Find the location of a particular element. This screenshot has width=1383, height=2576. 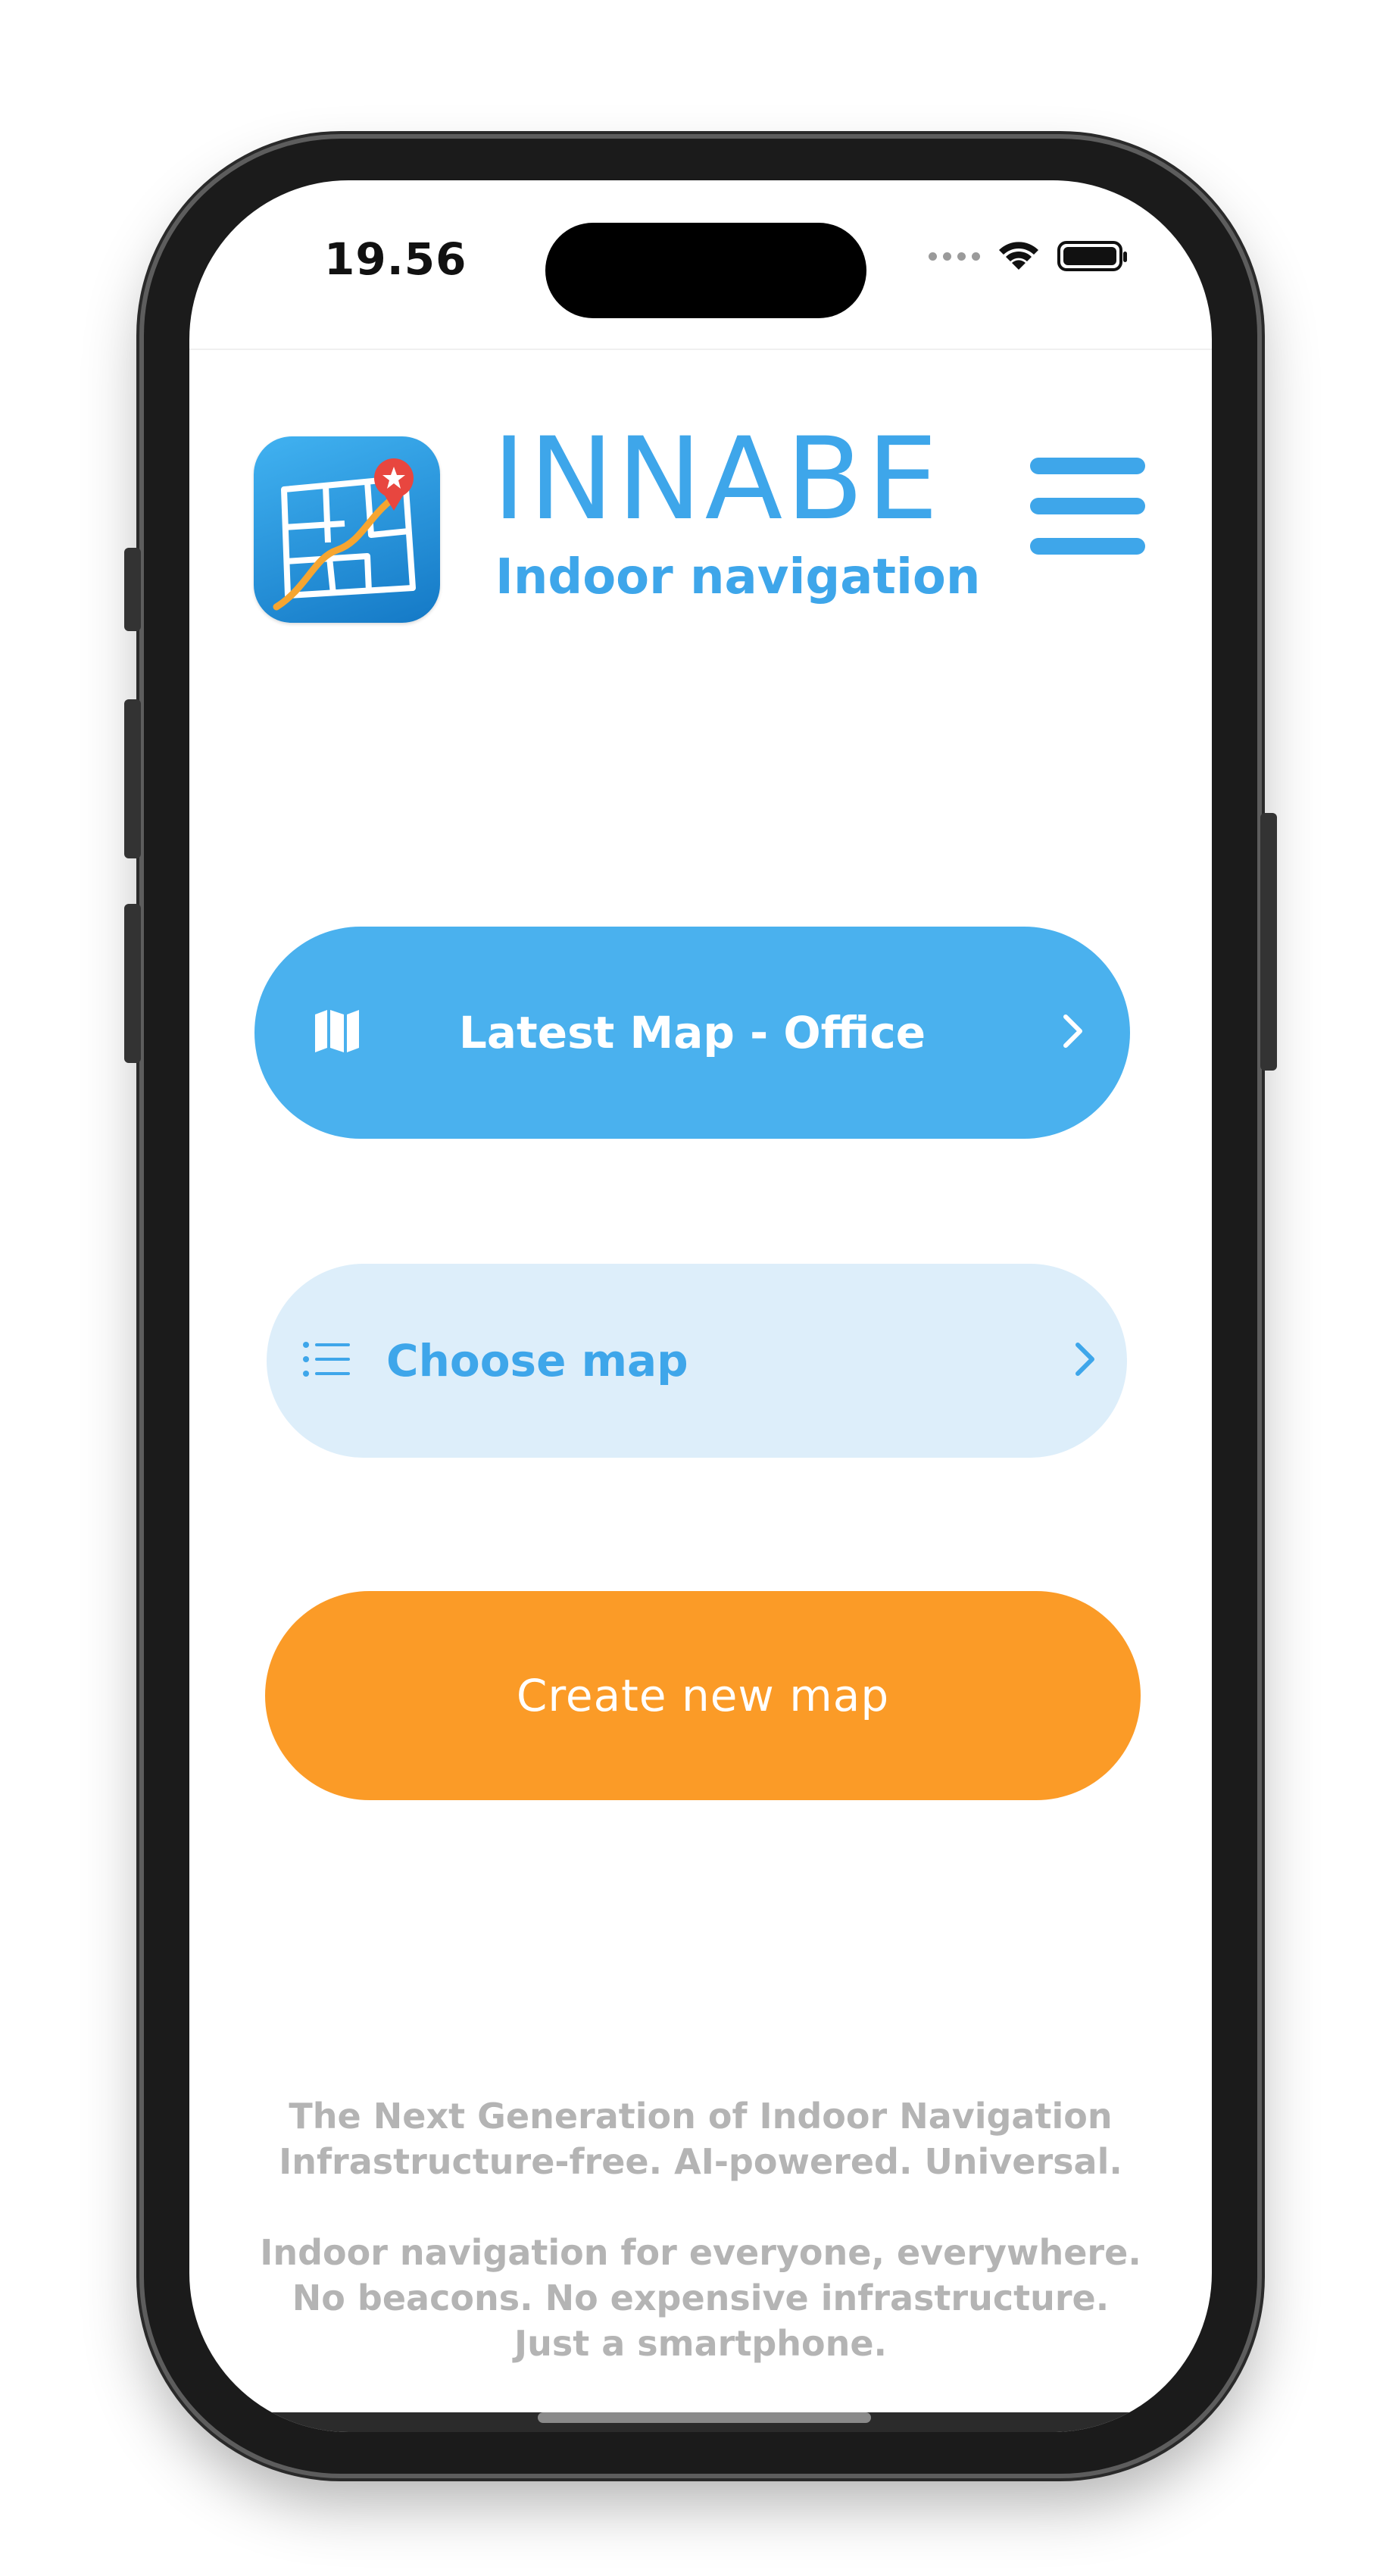

volume-up-button is located at coordinates (132, 778).